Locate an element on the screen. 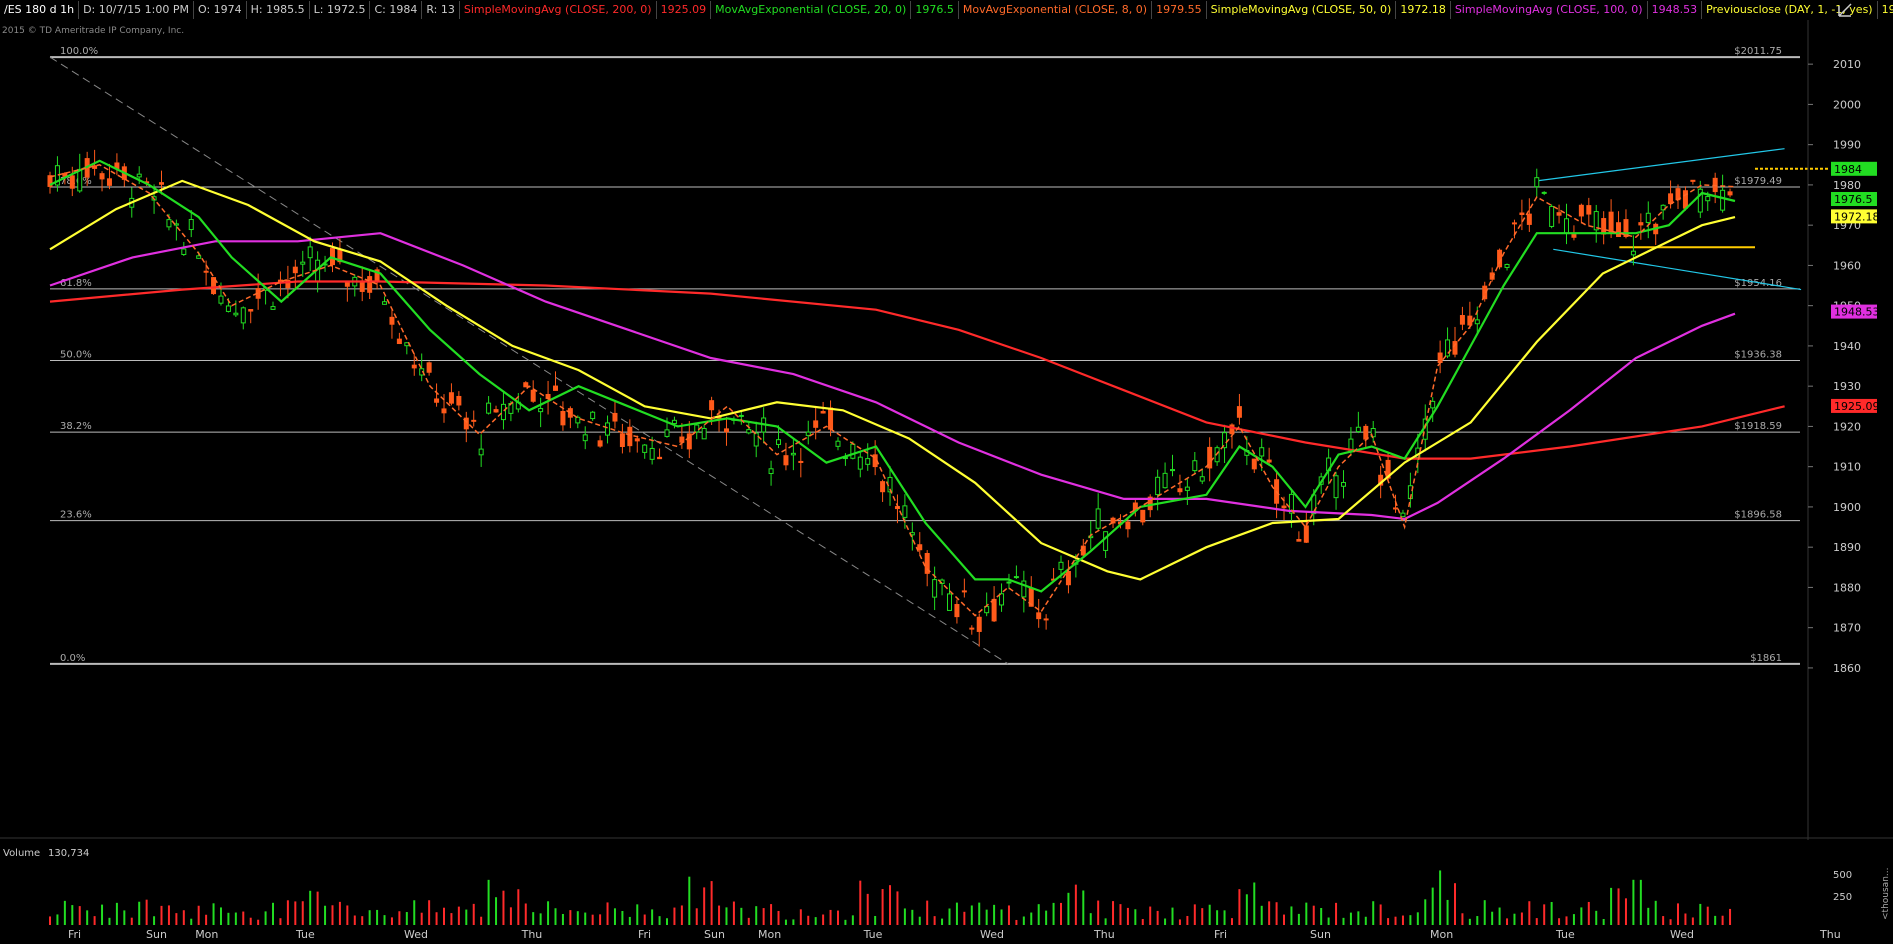  axis-tick-label: 1940 is located at coordinates (1847, 346).